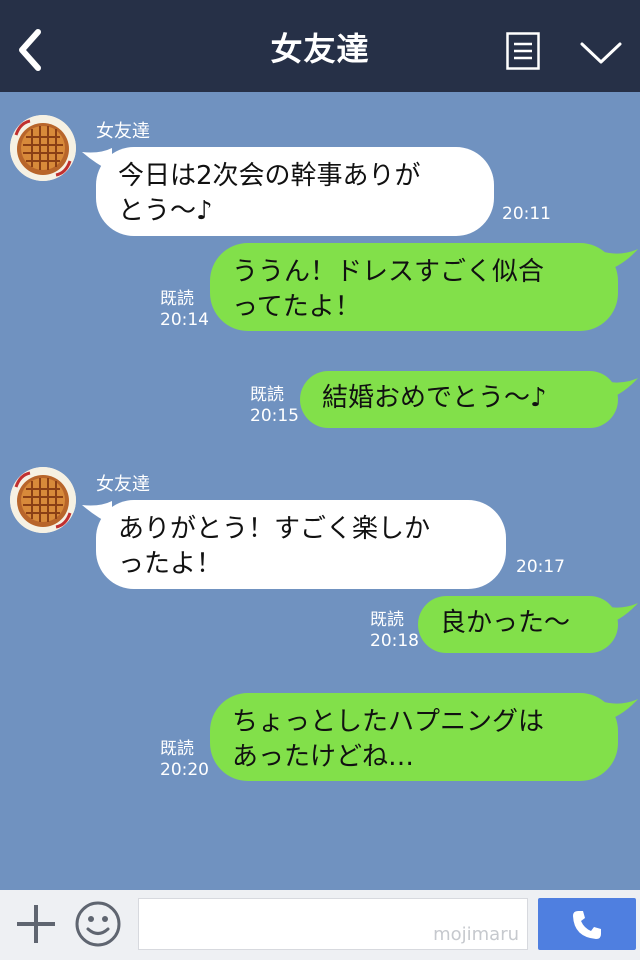 Image resolution: width=640 pixels, height=960 pixels. Describe the element at coordinates (388, 722) in the screenshot. I see `message-line: ちょっとしたハプニングは` at that location.